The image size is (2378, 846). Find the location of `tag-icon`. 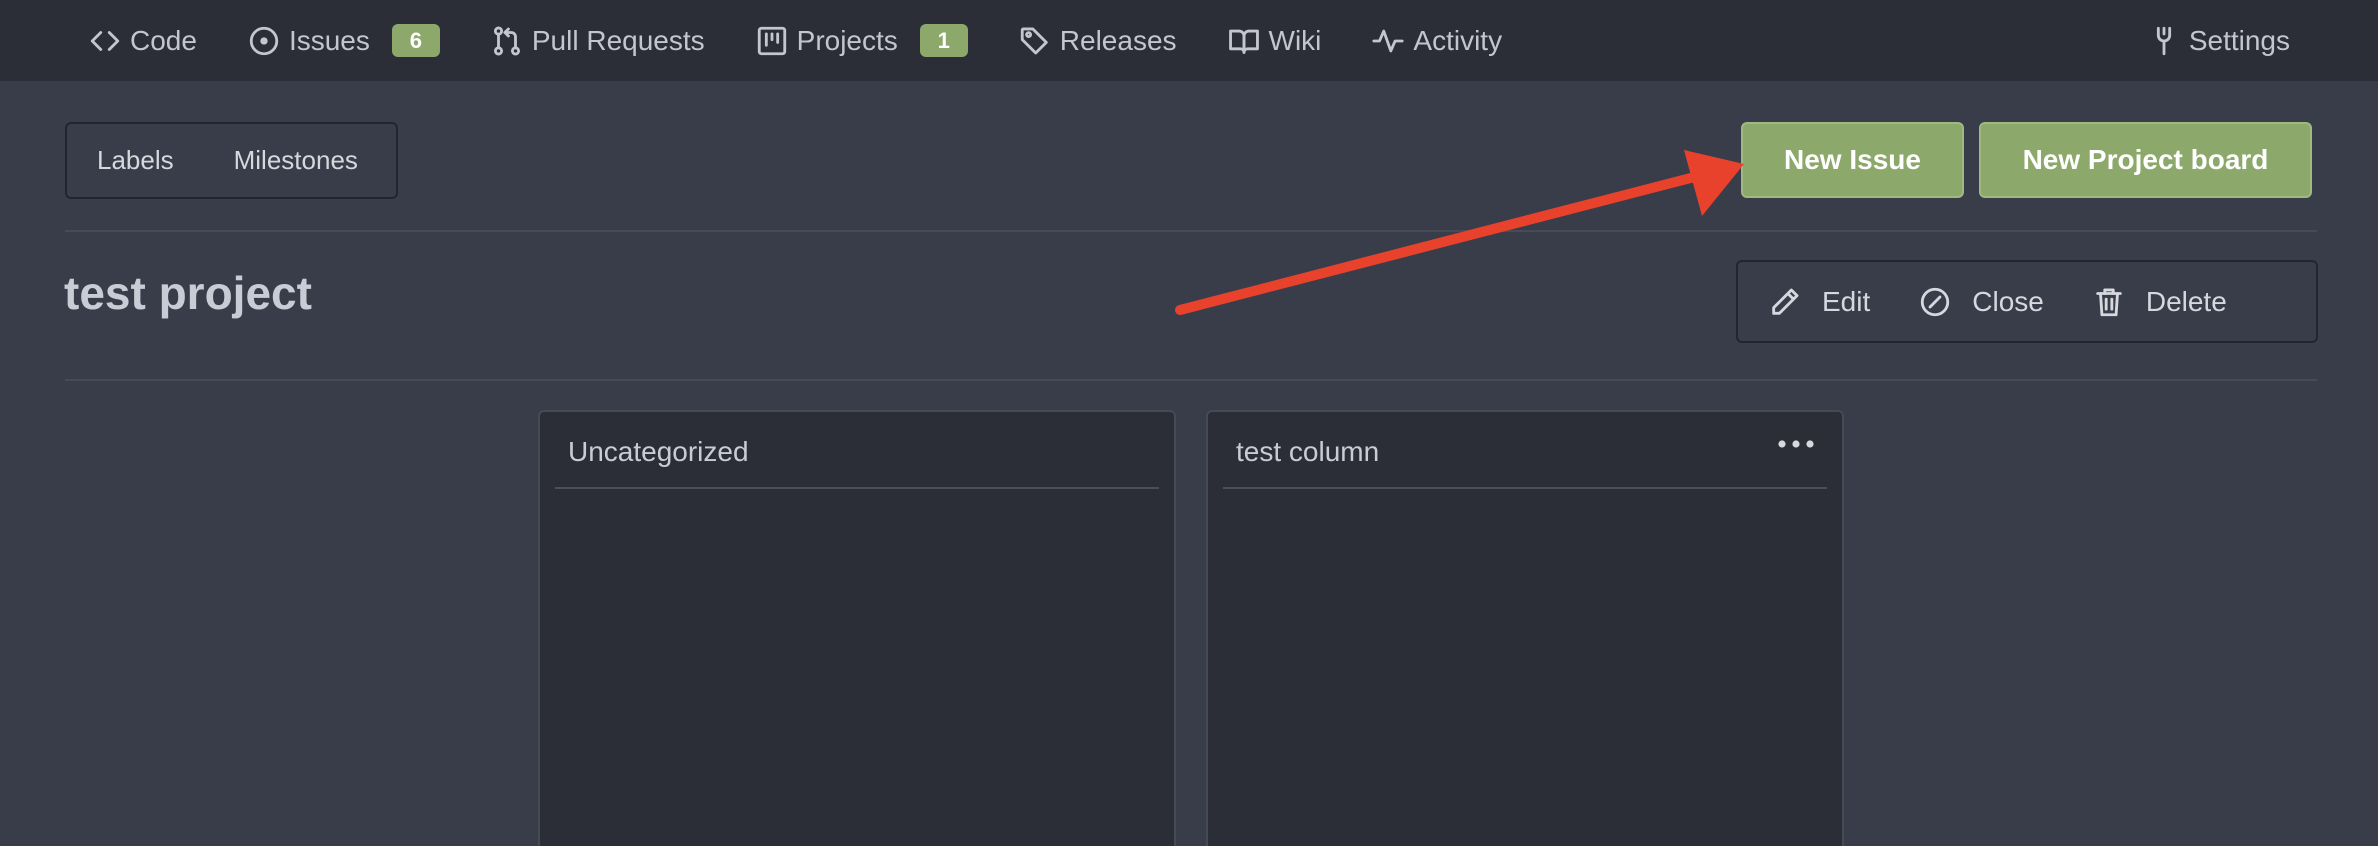

tag-icon is located at coordinates (1035, 41).